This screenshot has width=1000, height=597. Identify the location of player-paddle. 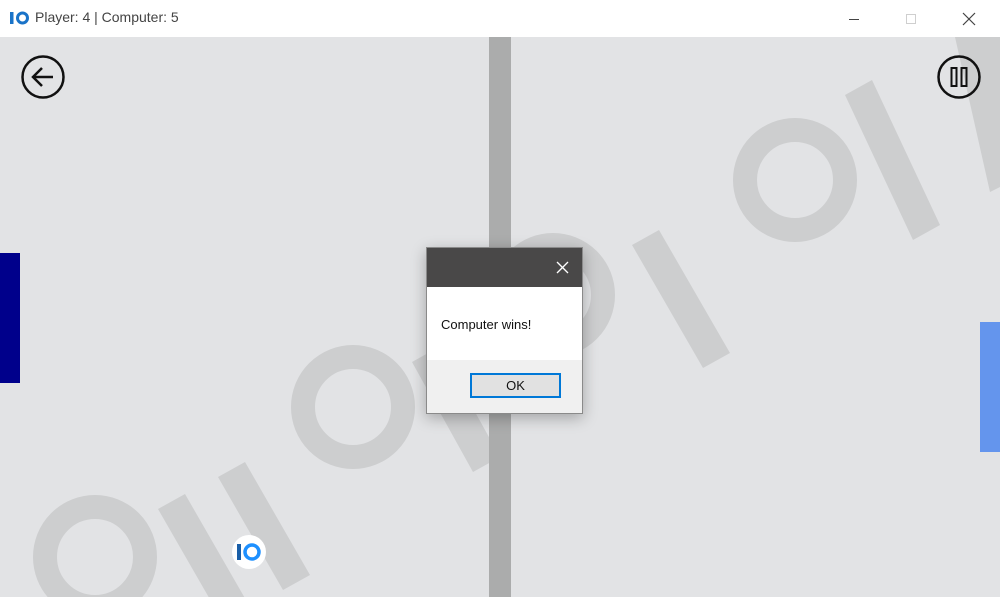
(10, 318).